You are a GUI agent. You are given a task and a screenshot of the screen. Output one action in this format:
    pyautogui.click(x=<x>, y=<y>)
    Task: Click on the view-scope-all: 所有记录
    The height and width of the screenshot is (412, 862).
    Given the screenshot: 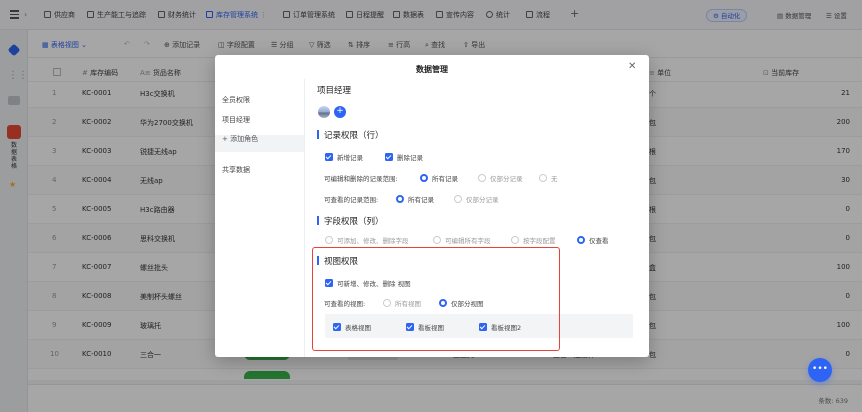 What is the action you would take?
    pyautogui.click(x=415, y=199)
    